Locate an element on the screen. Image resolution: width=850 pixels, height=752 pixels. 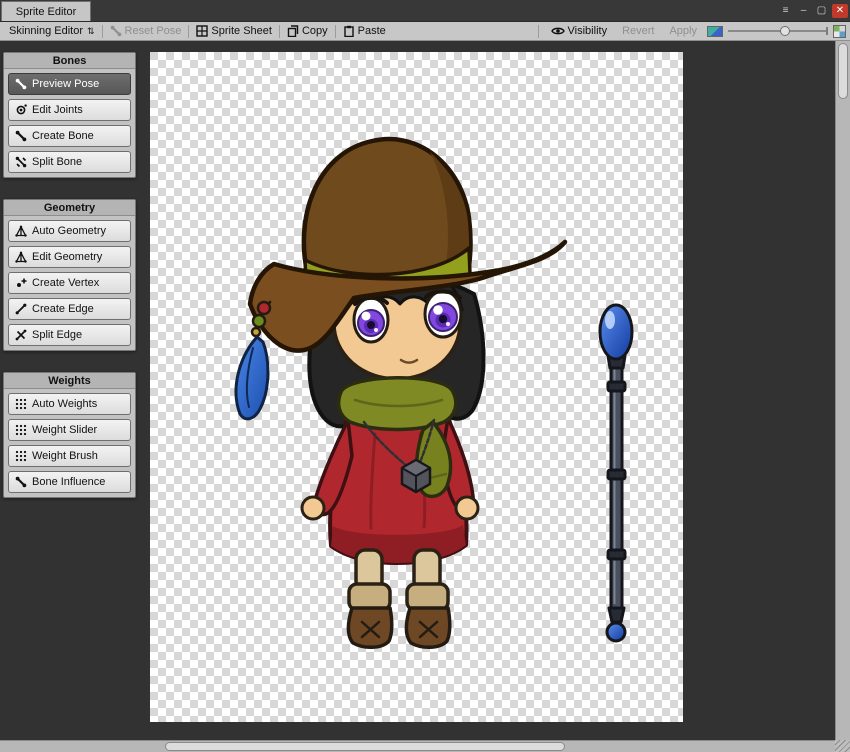
right-boot-cuff is located at coordinates (427, 597).